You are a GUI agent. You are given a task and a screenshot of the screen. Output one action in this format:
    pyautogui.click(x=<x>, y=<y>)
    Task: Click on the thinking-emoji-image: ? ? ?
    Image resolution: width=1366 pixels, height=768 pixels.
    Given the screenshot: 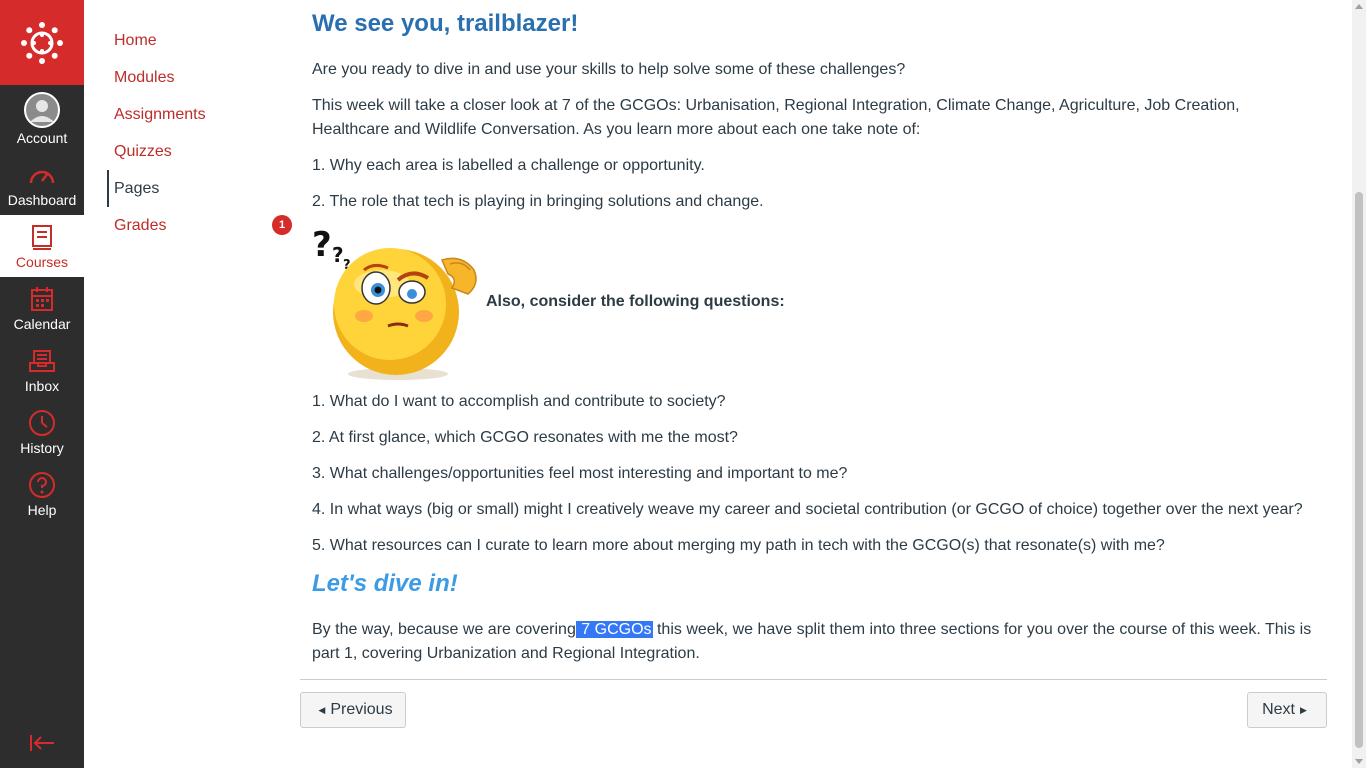 What is the action you would take?
    pyautogui.click(x=394, y=302)
    